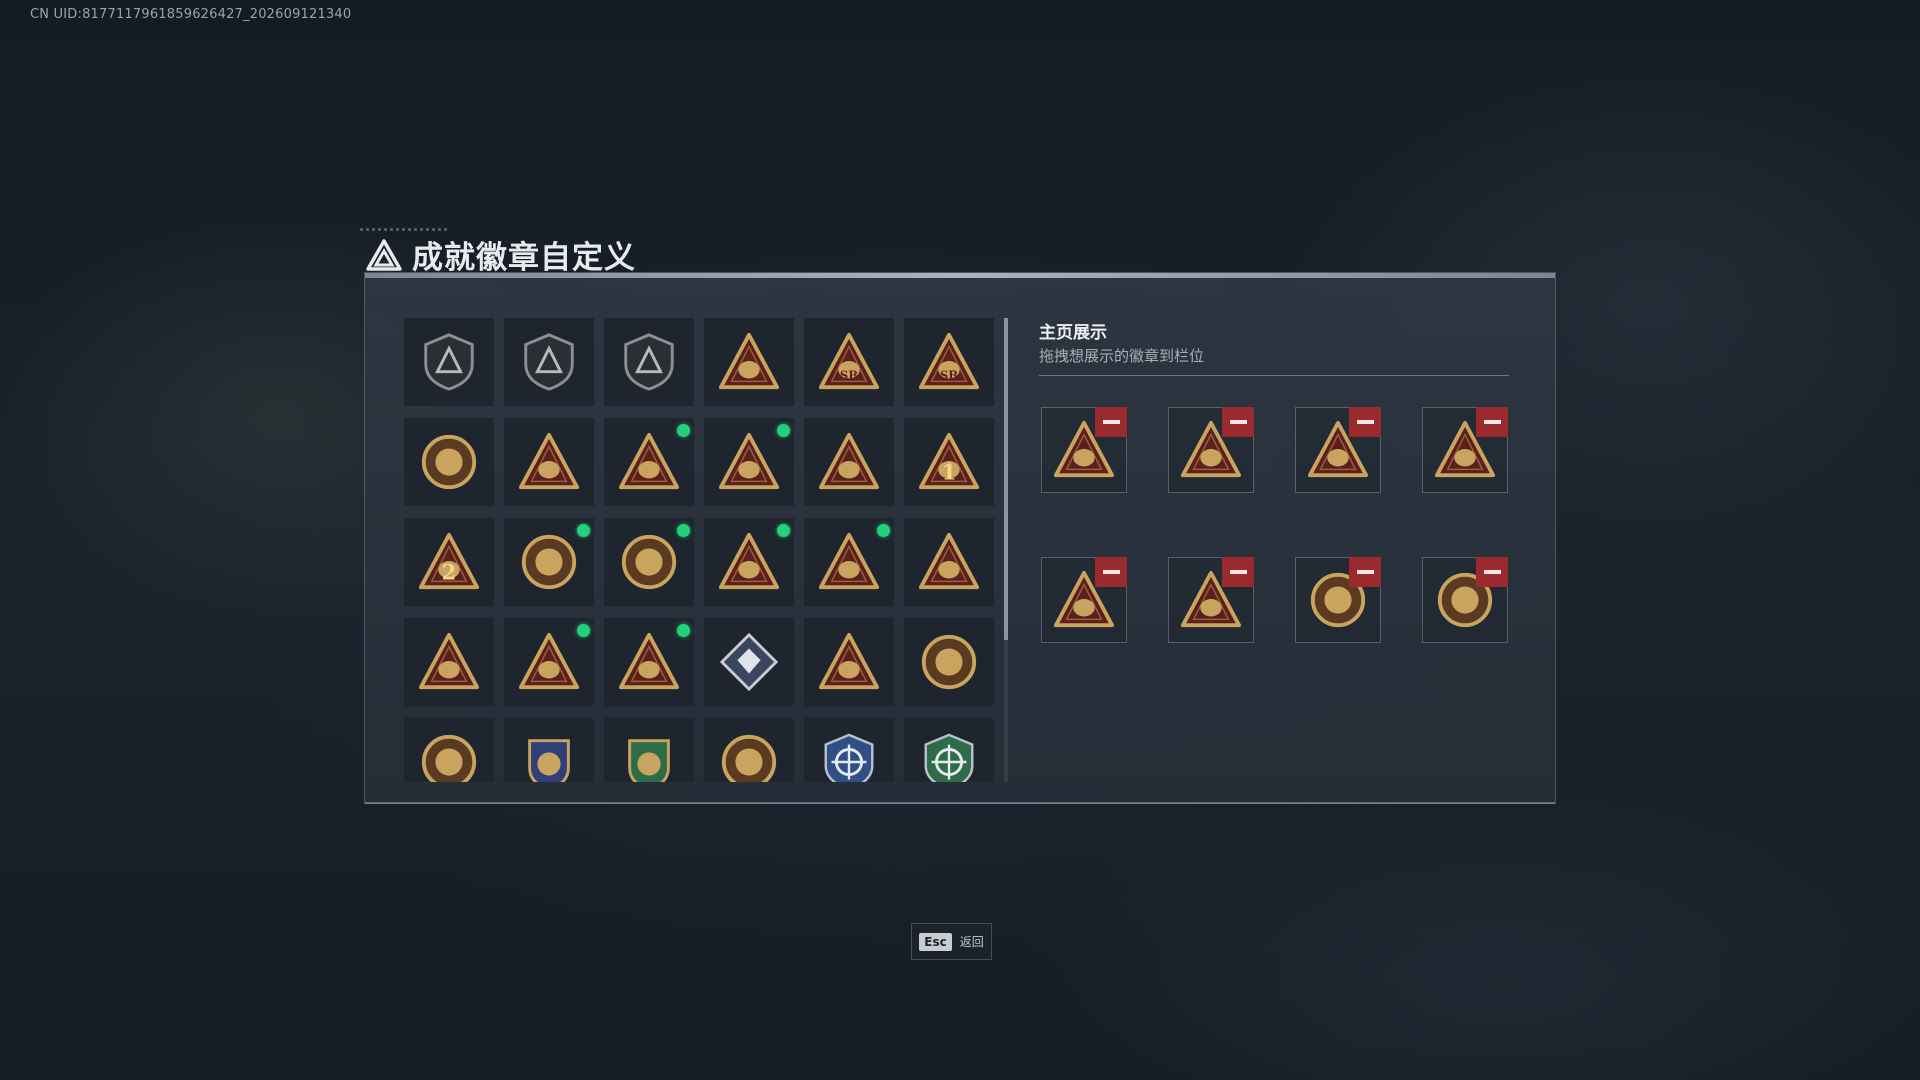 The image size is (1920, 1080). Describe the element at coordinates (1274, 375) in the screenshot. I see `showcase-divider` at that location.